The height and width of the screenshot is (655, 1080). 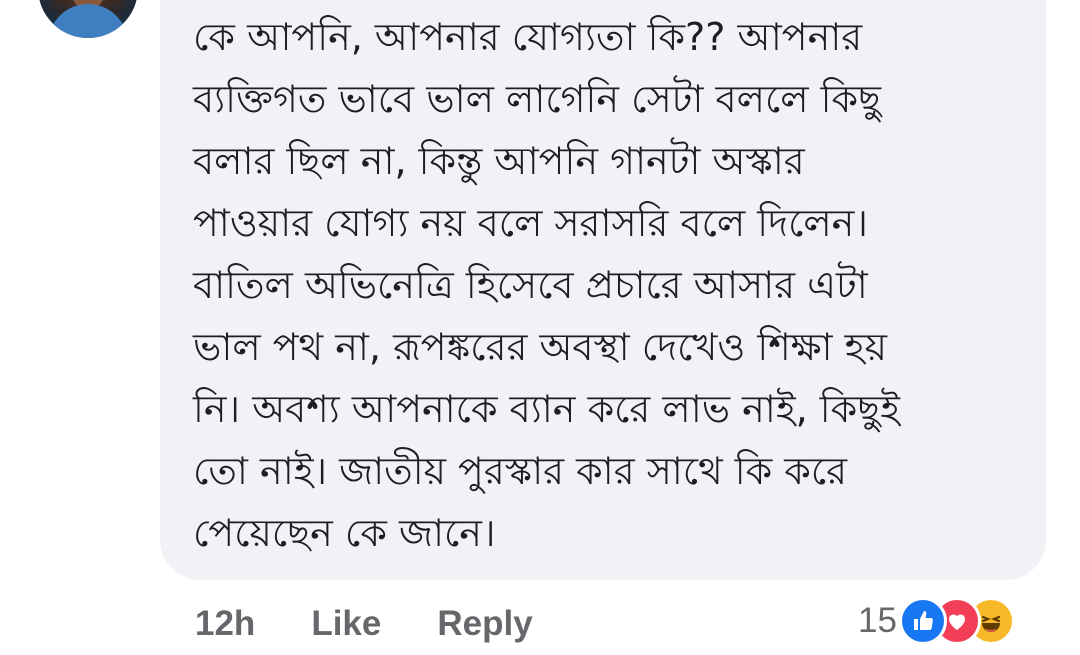 I want to click on avatar-shirt, so click(x=88, y=21).